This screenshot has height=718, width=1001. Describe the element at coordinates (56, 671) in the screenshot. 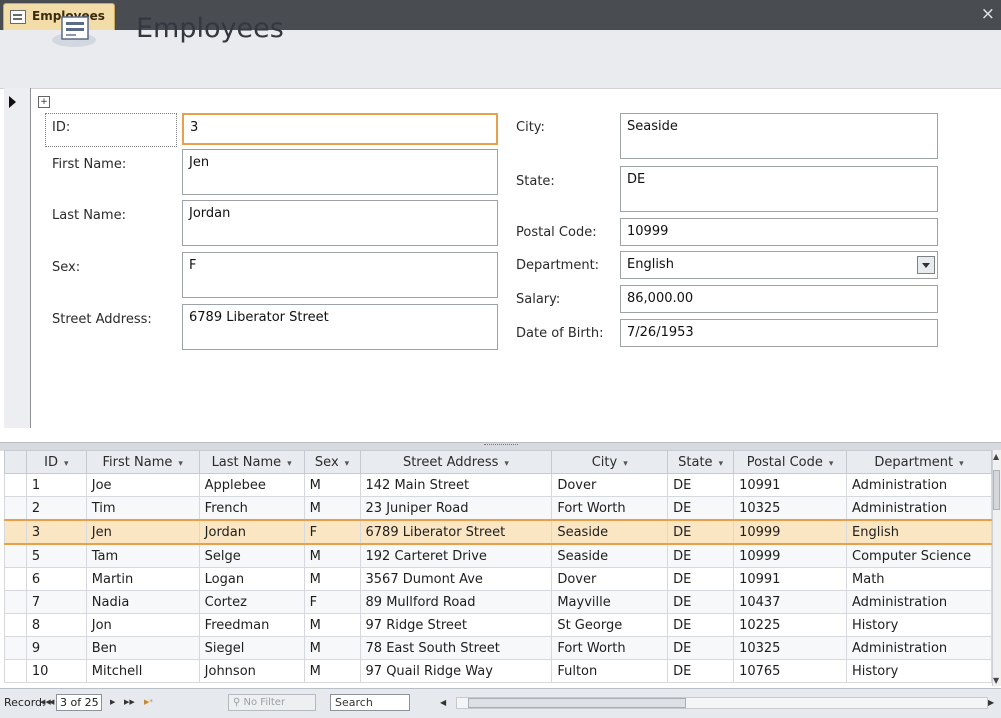

I see `table-cell: 10` at that location.